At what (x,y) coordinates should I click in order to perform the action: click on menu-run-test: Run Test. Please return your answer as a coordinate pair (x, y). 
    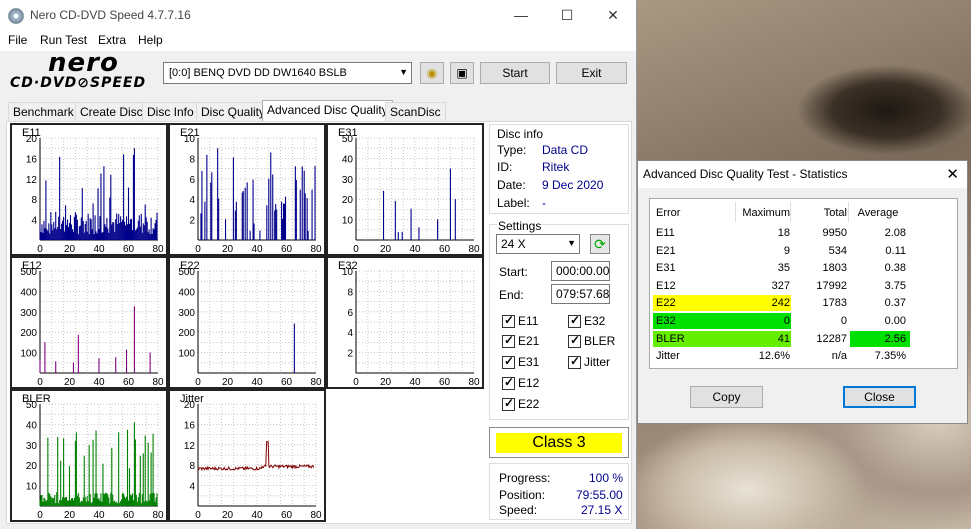
    Looking at the image, I should click on (63, 40).